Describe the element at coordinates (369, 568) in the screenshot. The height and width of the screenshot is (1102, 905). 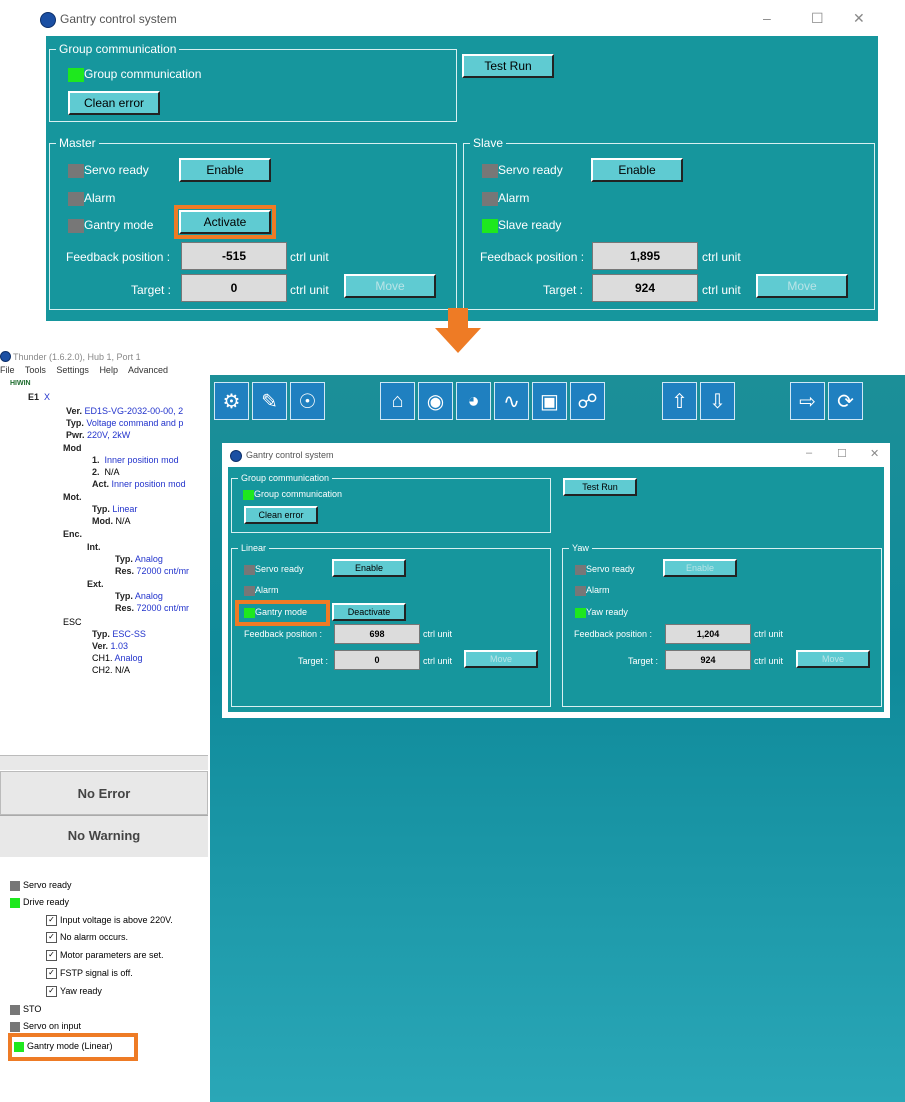
I see `linear-enable-button: Enable` at that location.